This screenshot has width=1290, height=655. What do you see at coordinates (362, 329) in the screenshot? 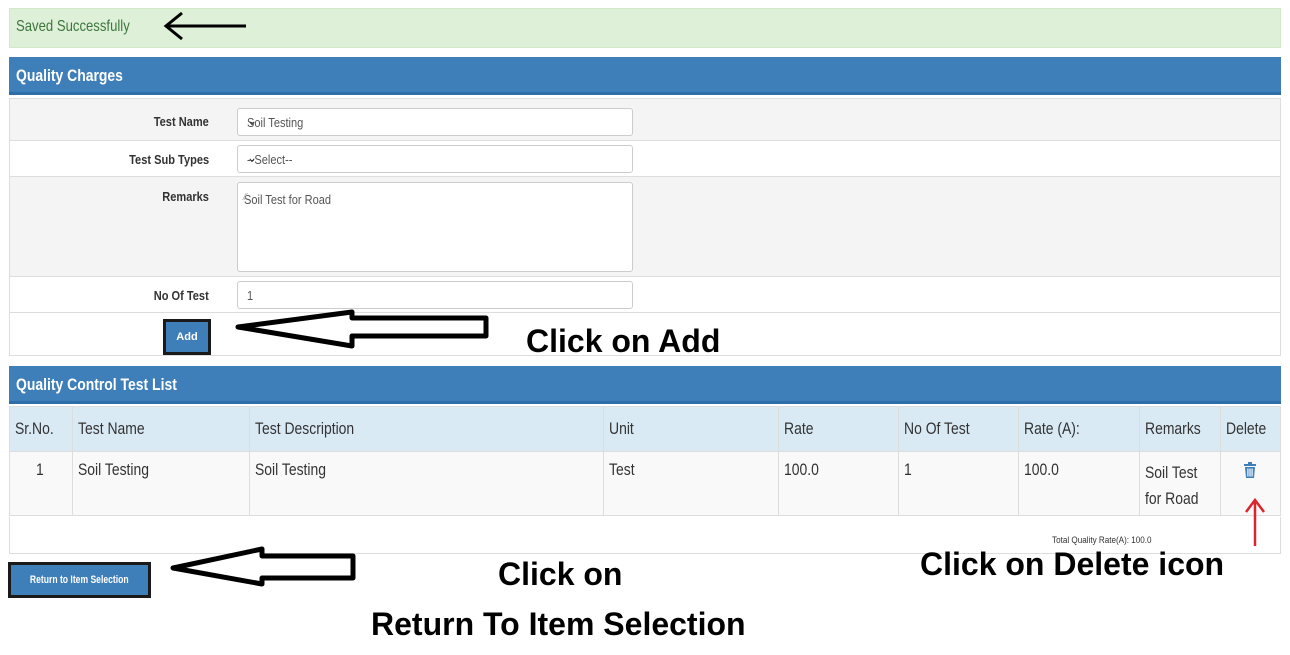
I see `add-arrow` at bounding box center [362, 329].